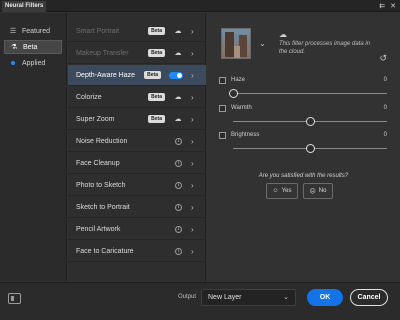  I want to click on no-button: ☹ No, so click(318, 191).